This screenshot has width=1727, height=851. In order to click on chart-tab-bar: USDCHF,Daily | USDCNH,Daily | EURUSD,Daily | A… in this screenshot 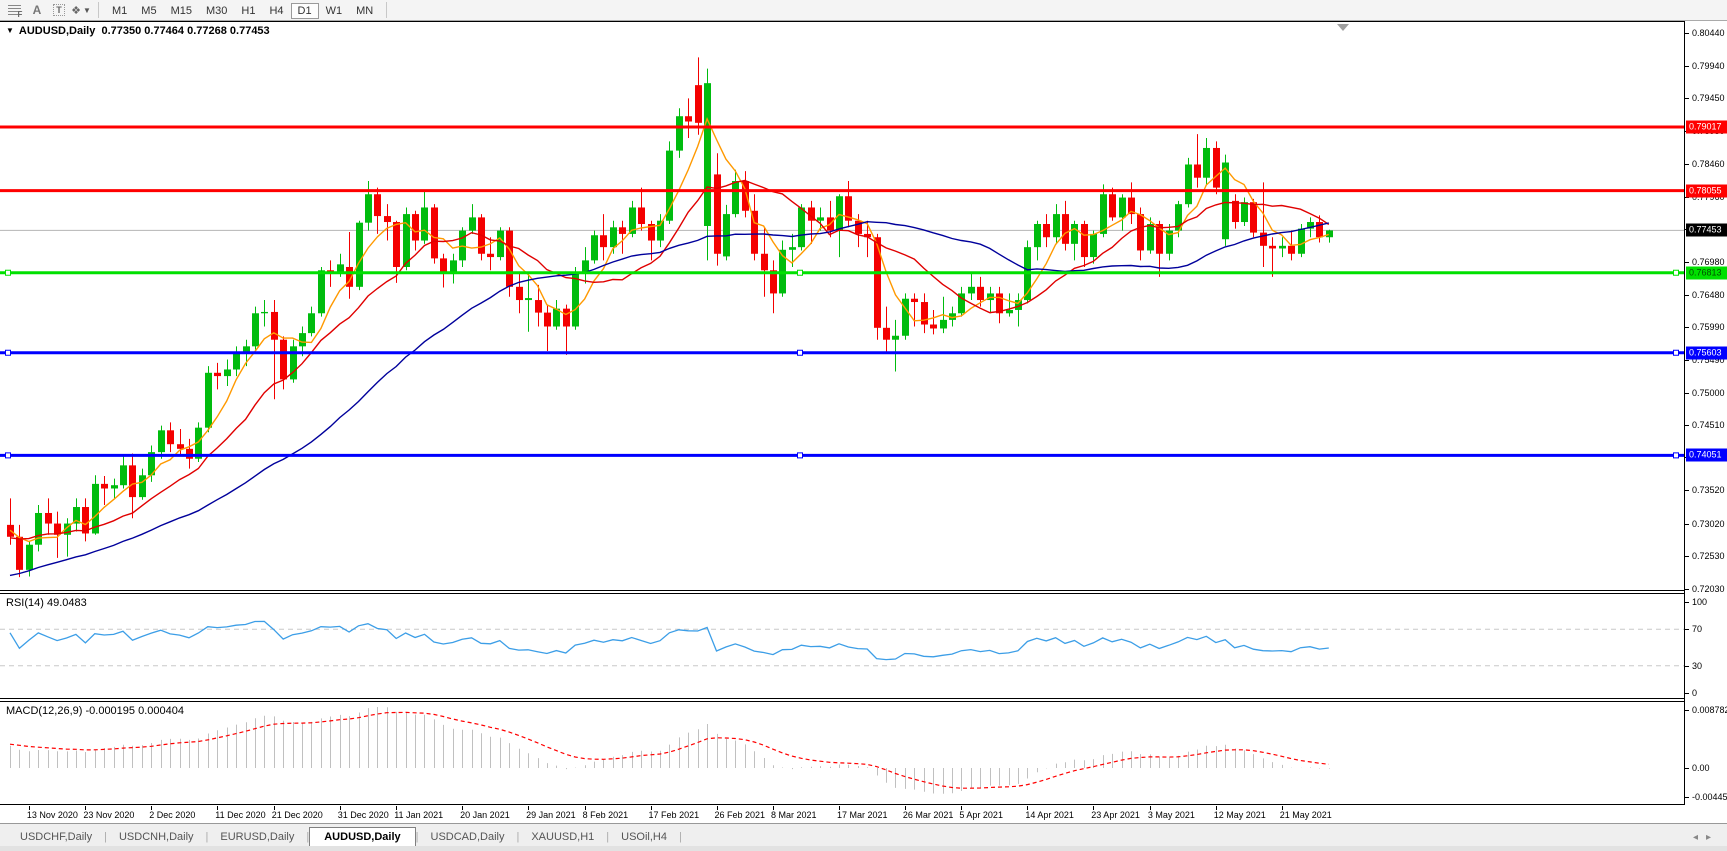, I will do `click(863, 835)`.